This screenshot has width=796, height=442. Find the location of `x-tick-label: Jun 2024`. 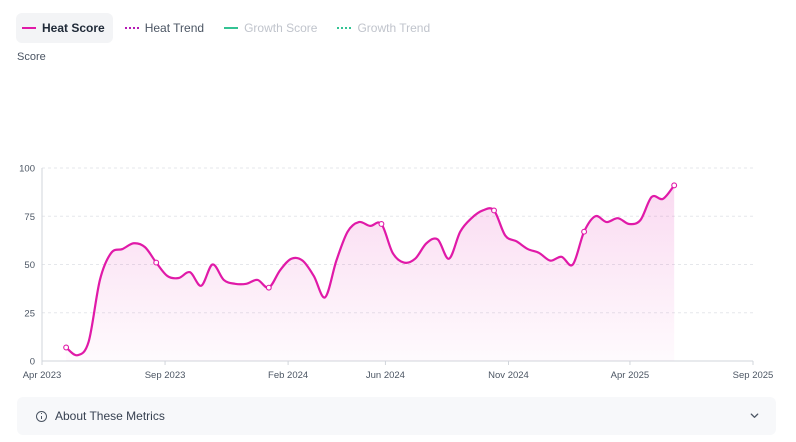

x-tick-label: Jun 2024 is located at coordinates (385, 375).